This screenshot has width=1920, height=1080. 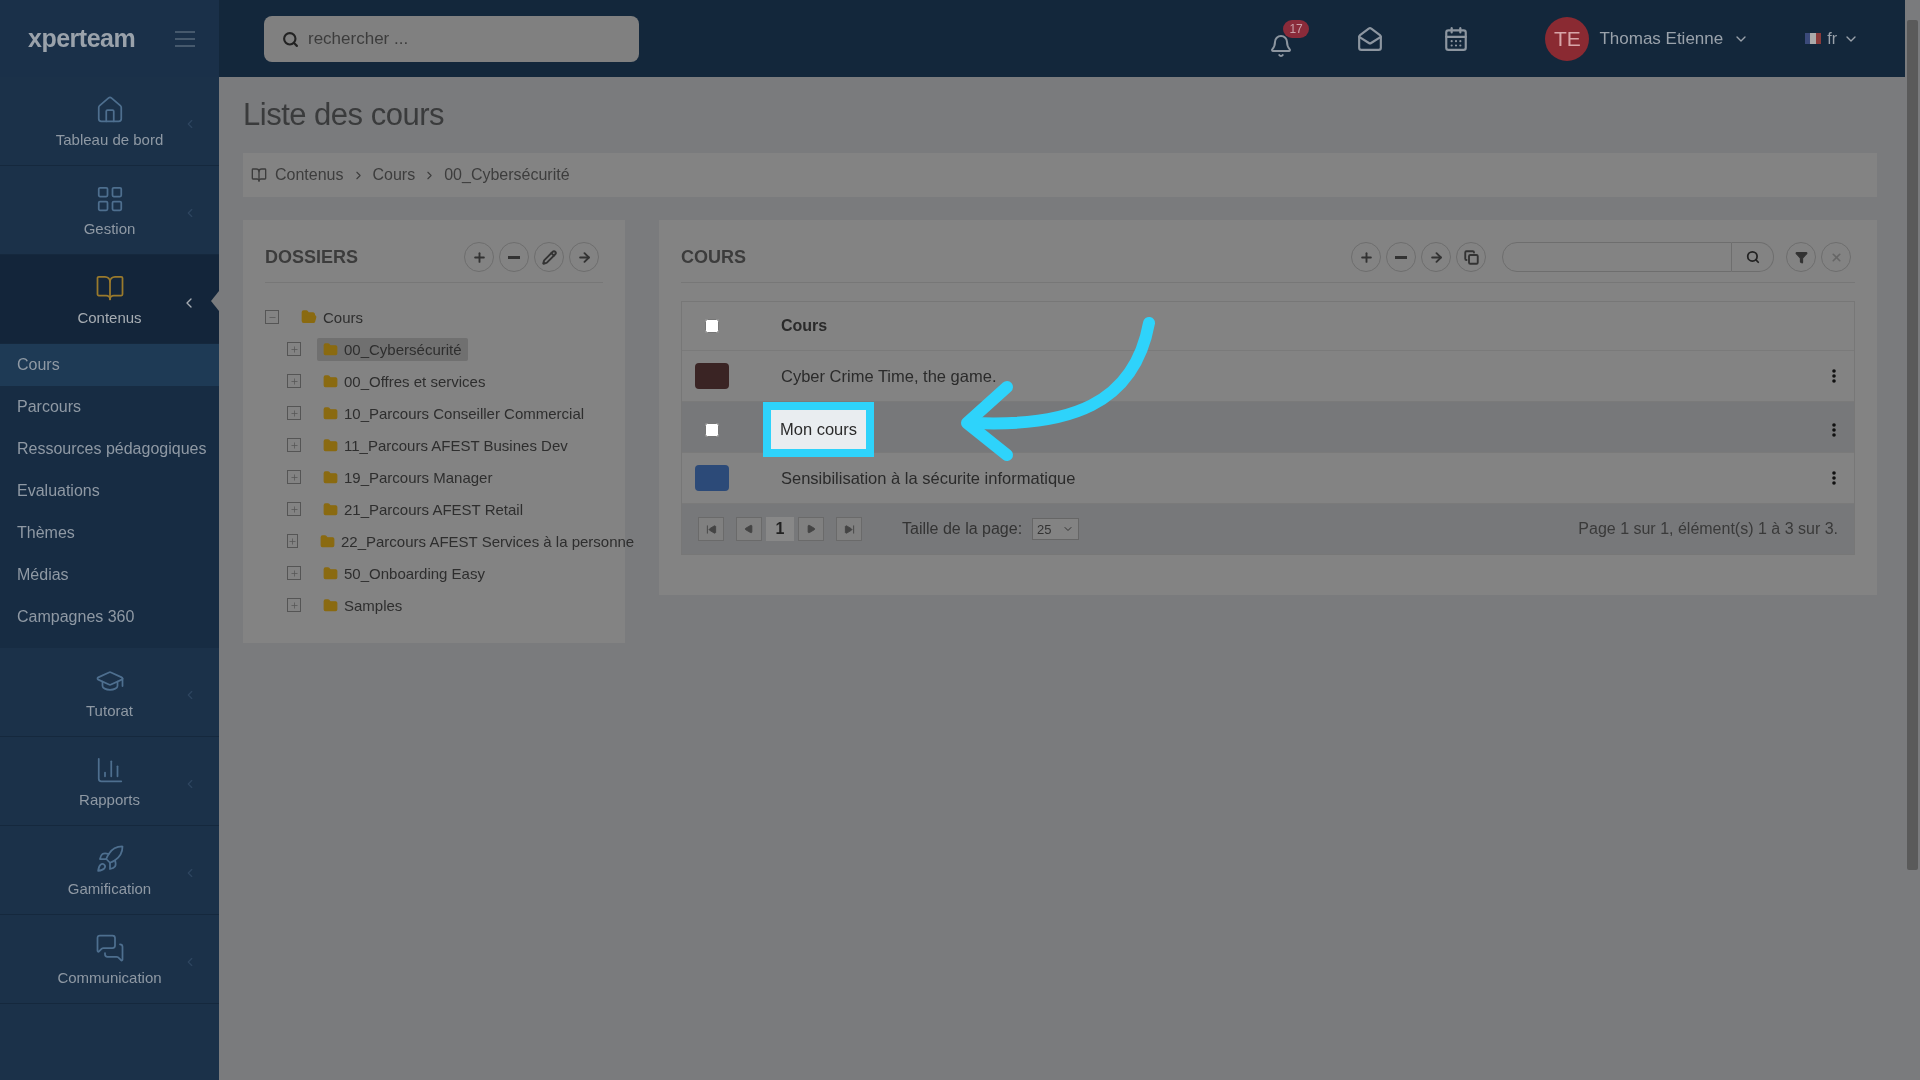 I want to click on tree-node: 19_Parcours Manager, so click(x=408, y=477).